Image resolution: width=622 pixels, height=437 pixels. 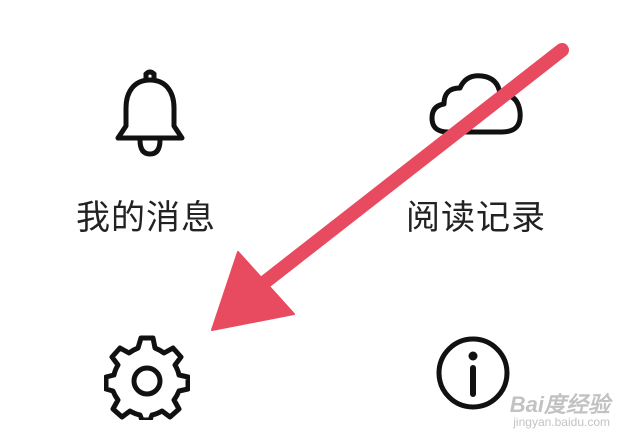 I want to click on watermark-logo-text: Bai度经验, so click(x=559, y=405).